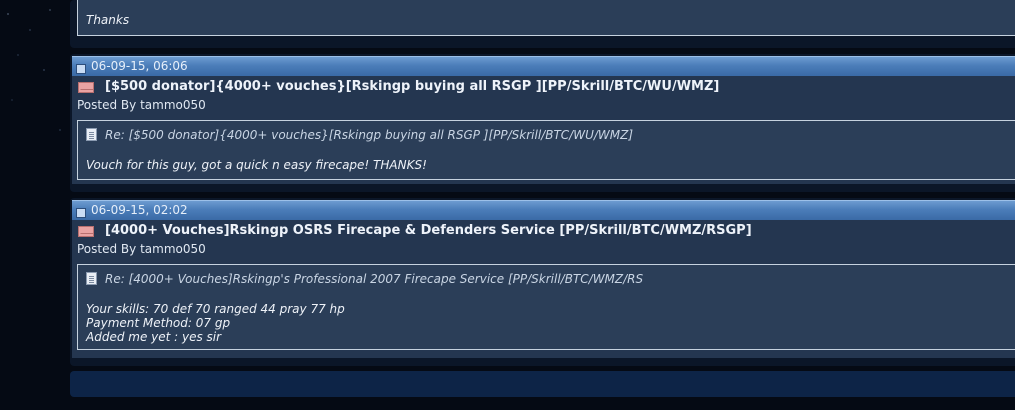 The image size is (1015, 410). Describe the element at coordinates (35, 205) in the screenshot. I see `starfield-background` at that location.